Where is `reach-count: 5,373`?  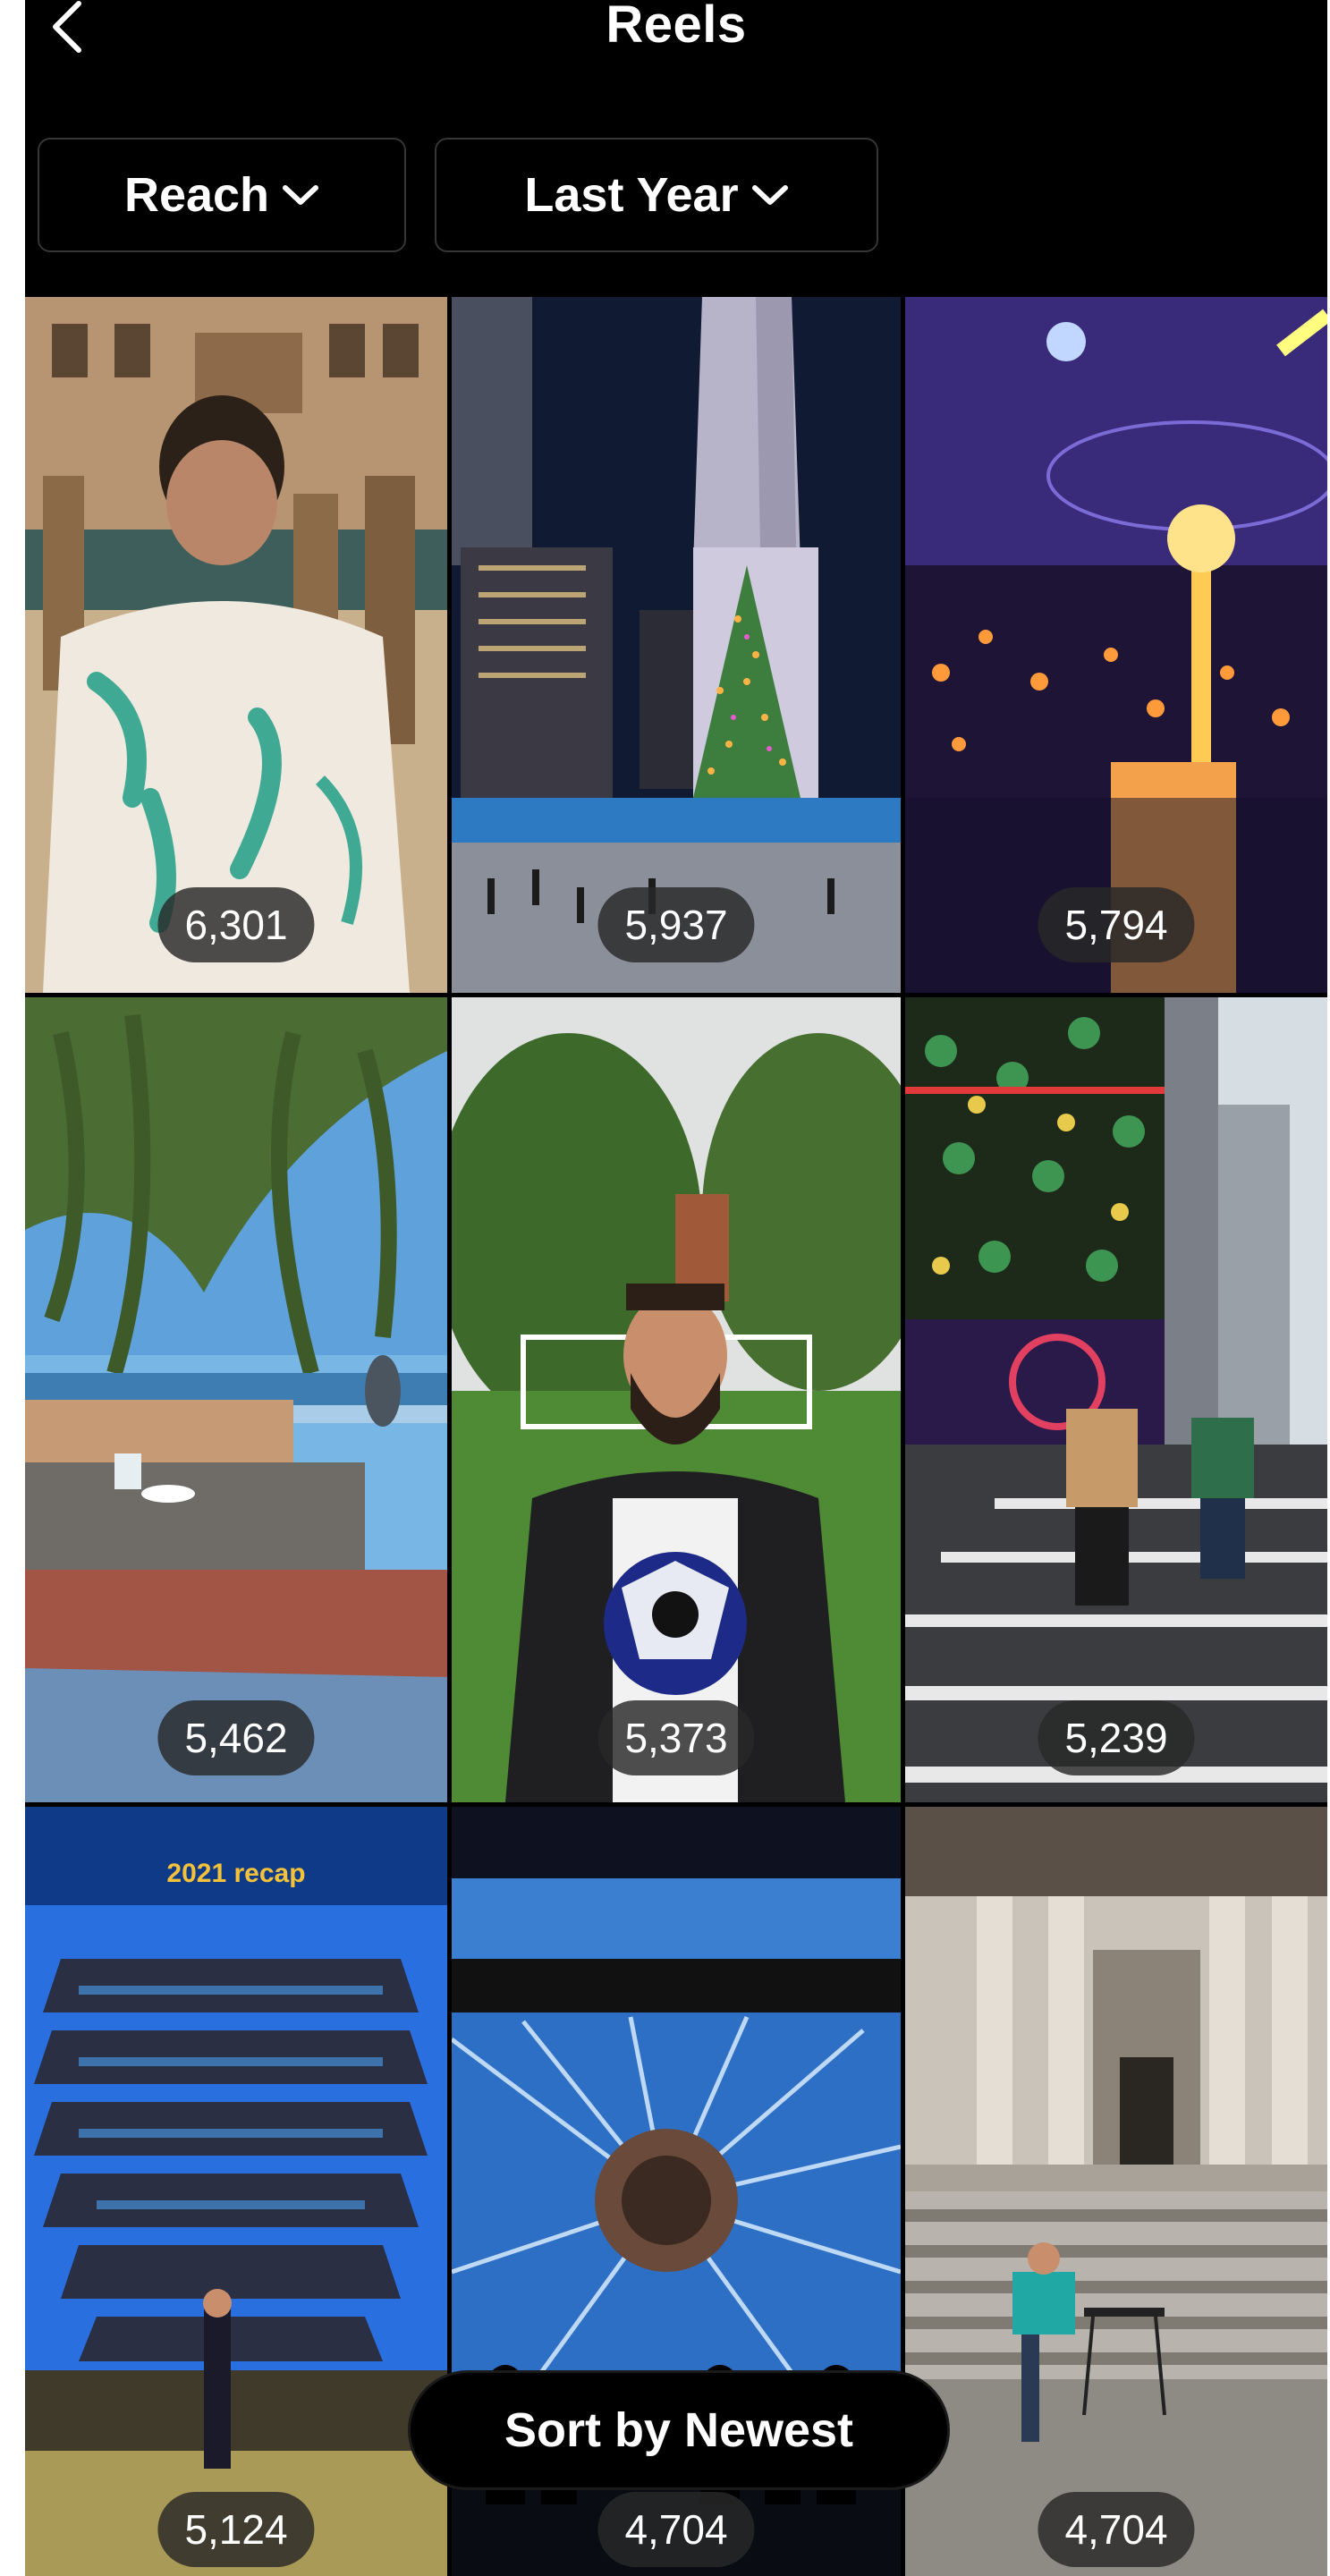 reach-count: 5,373 is located at coordinates (676, 1737).